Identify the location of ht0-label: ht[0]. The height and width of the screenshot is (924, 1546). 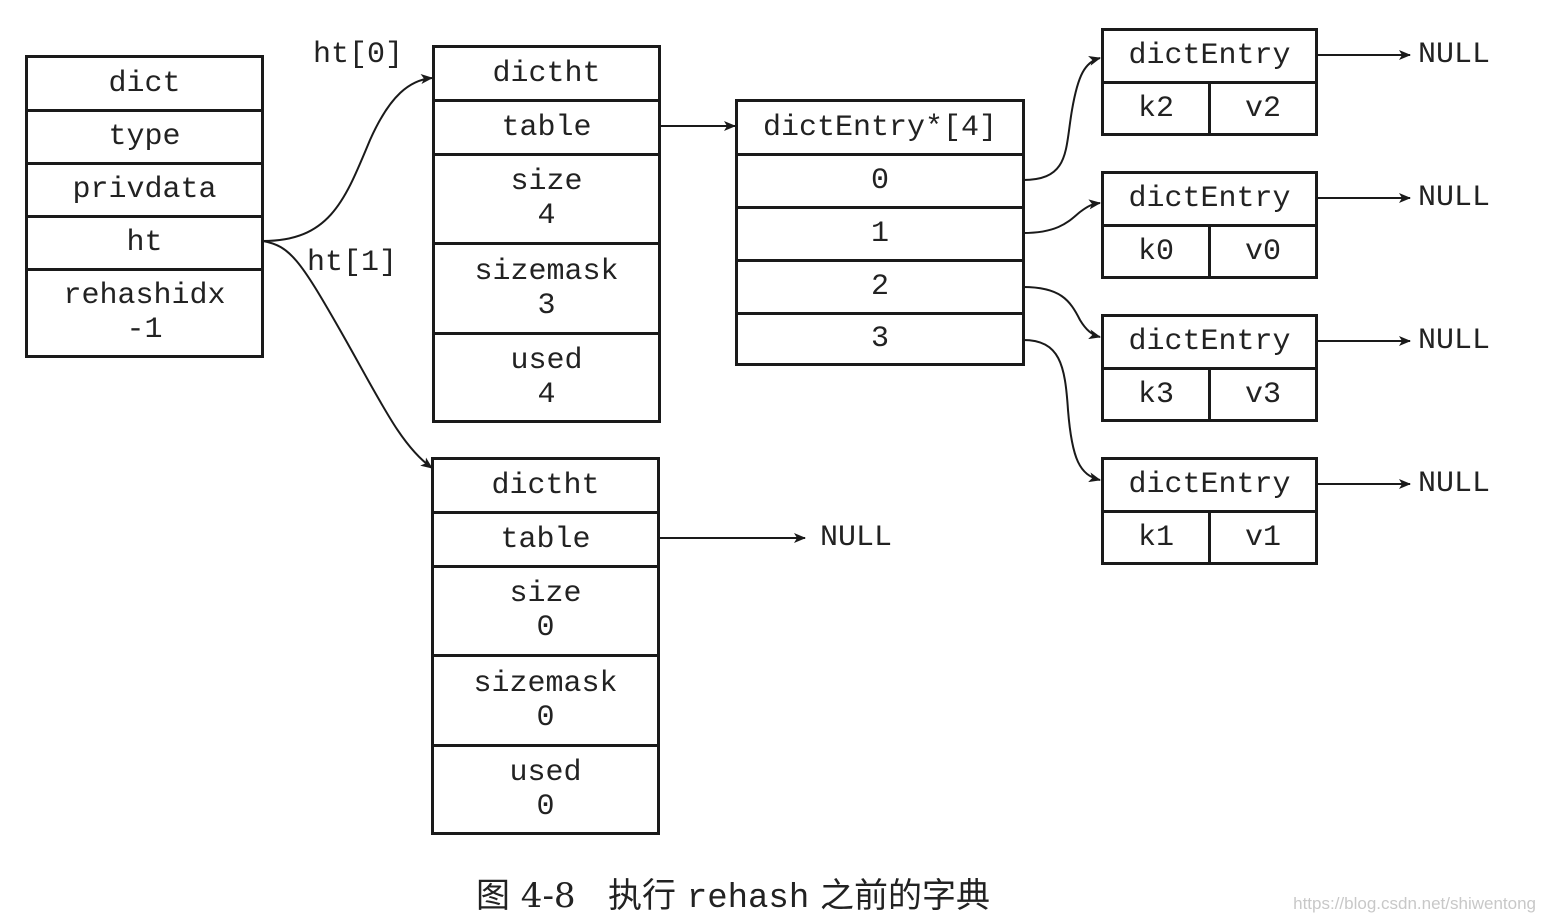
(358, 55).